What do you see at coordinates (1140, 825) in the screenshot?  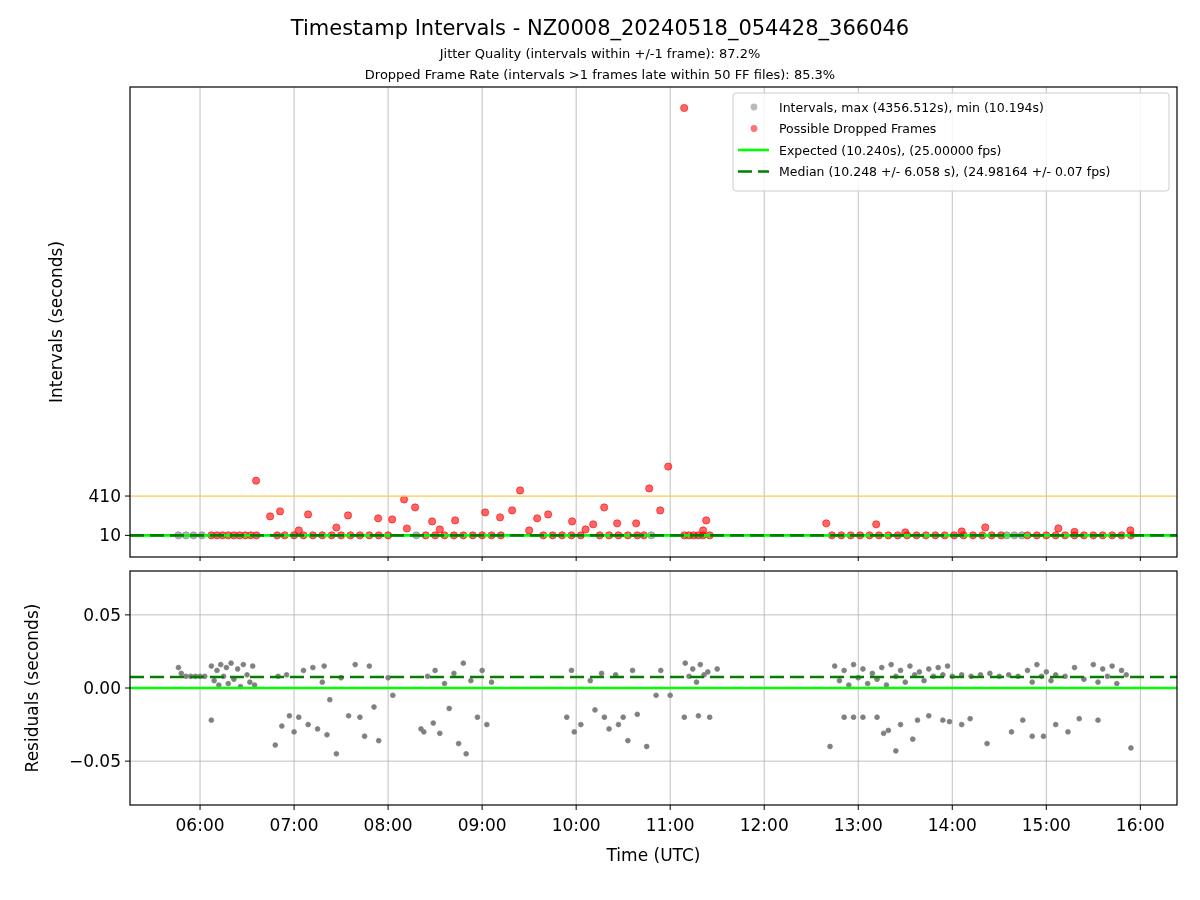 I see `tick-label: 16:00` at bounding box center [1140, 825].